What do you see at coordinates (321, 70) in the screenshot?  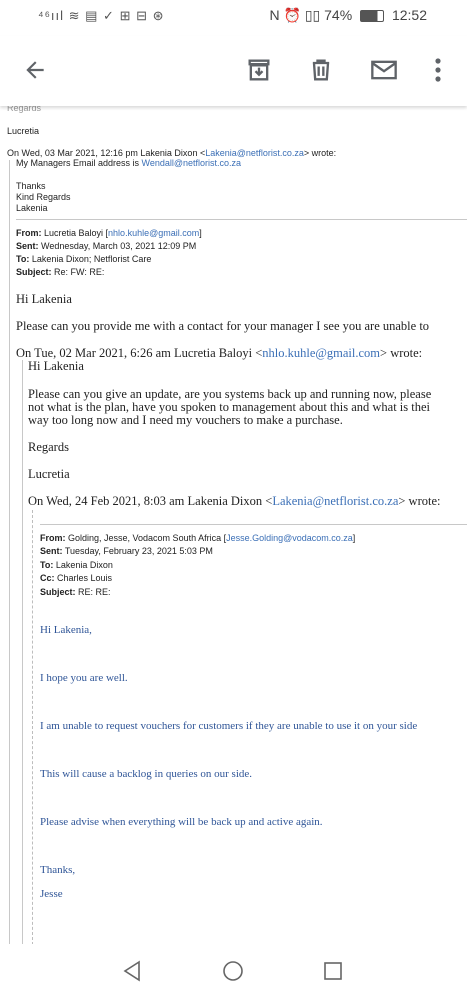 I see `trash-icon` at bounding box center [321, 70].